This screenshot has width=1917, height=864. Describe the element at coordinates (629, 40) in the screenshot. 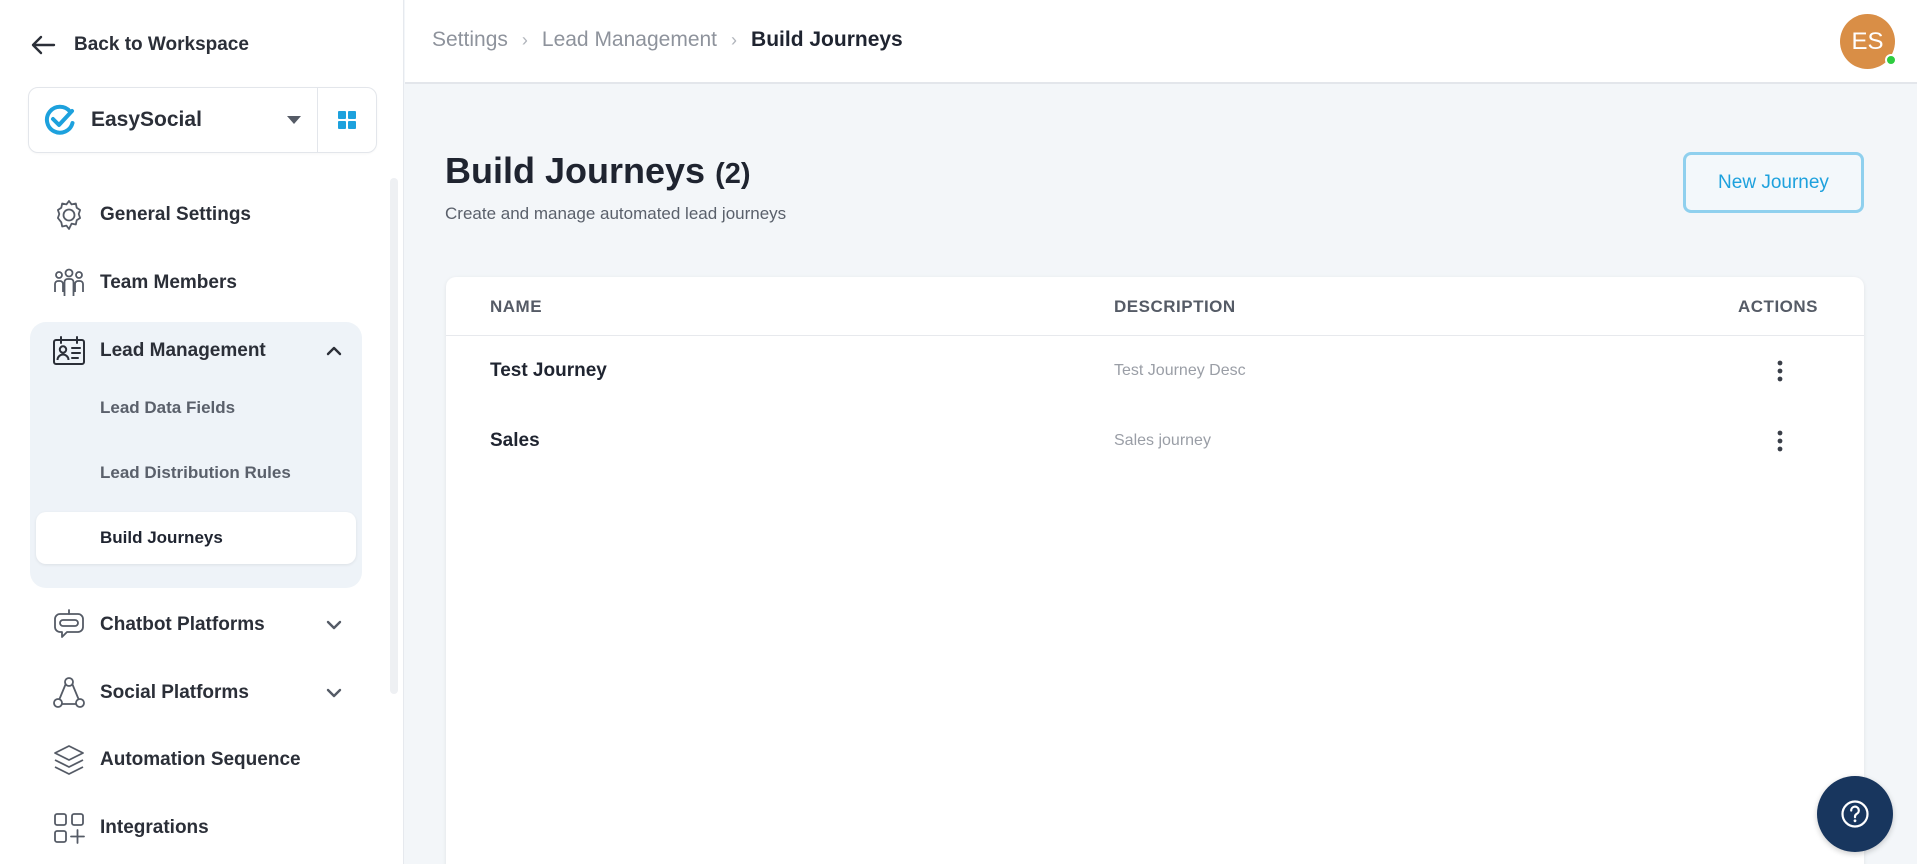

I see `breadcrumb-lead-management: Lead Management` at that location.